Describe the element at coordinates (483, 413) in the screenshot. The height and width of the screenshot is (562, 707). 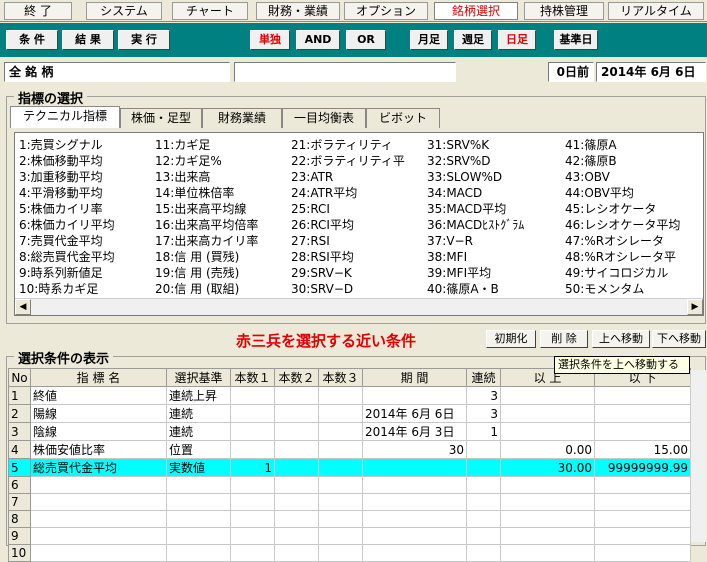
I see `table-cell: 3` at that location.